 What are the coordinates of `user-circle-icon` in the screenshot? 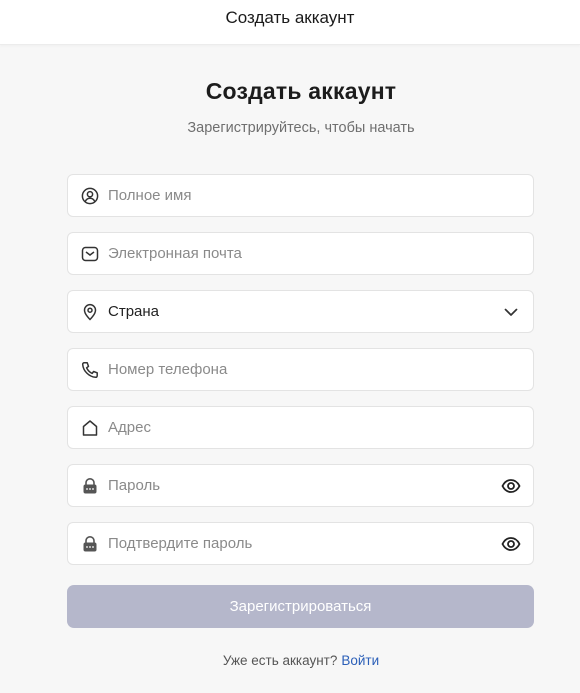 It's located at (90, 196).